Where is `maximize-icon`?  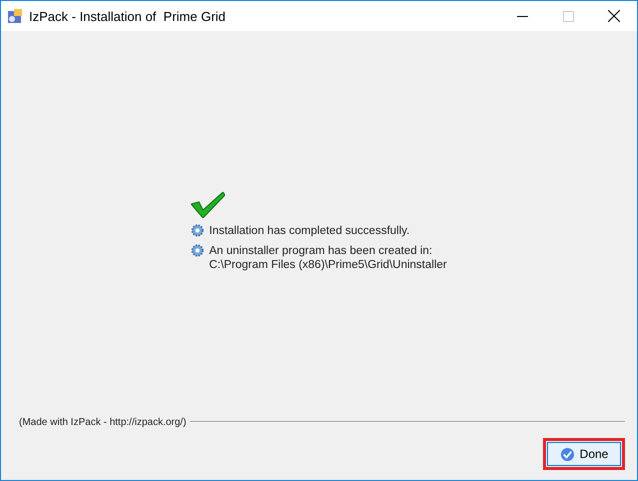
maximize-icon is located at coordinates (568, 16).